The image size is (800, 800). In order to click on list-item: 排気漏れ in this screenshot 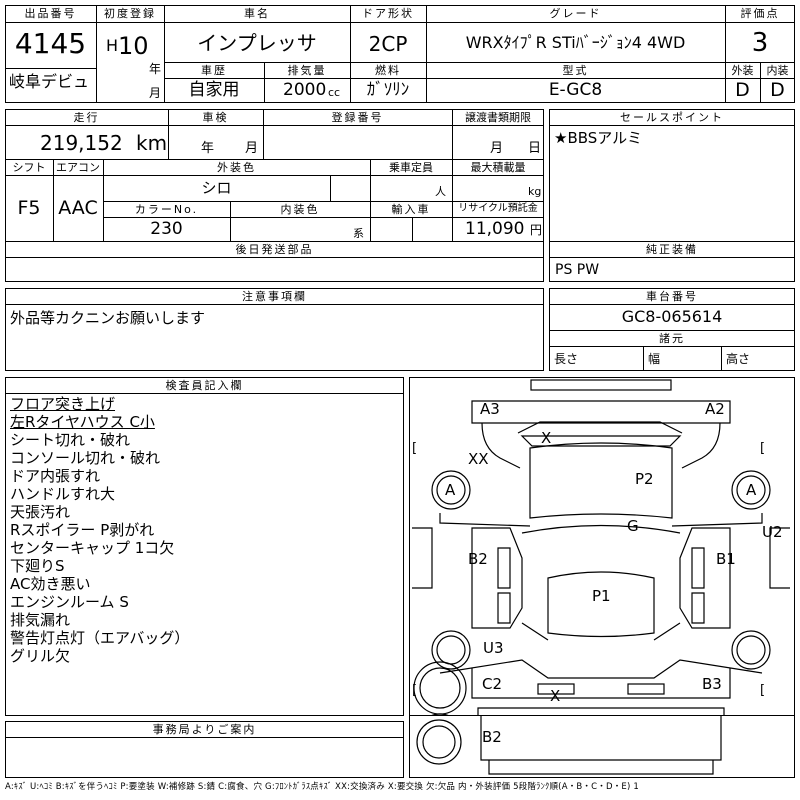, I will do `click(40, 620)`.